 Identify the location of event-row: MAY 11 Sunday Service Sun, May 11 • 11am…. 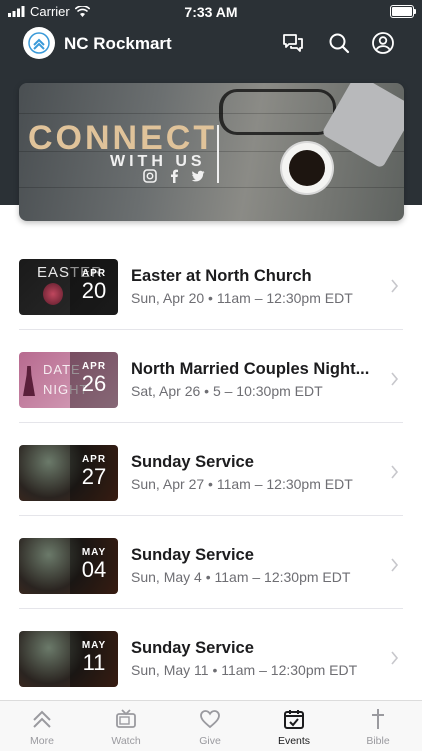
(211, 655).